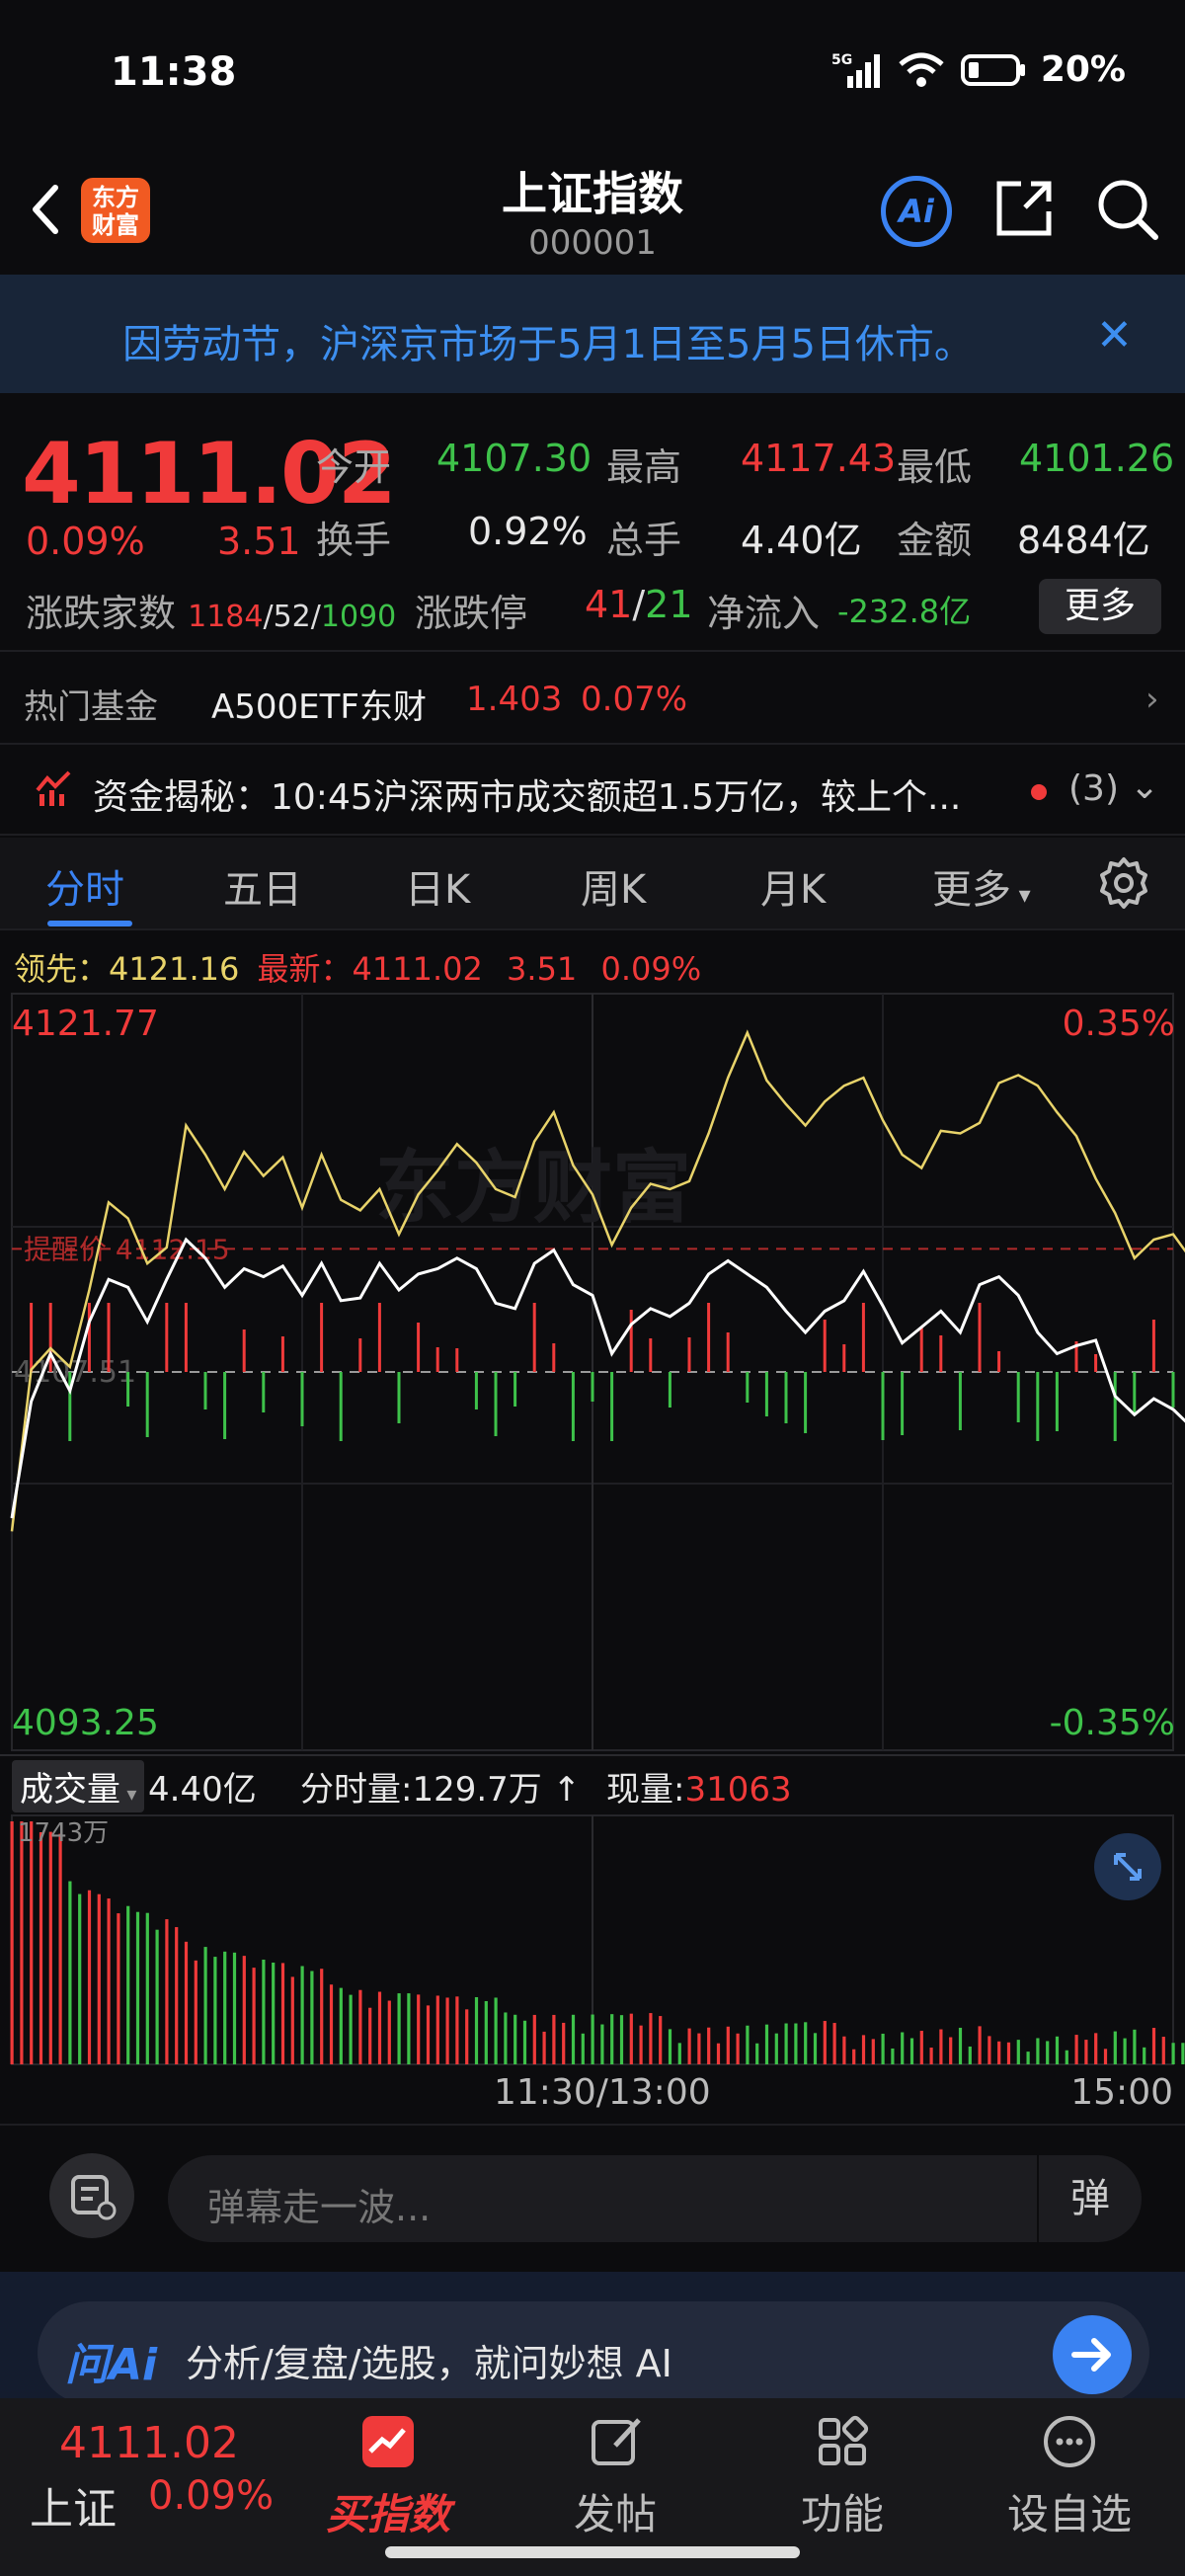 The width and height of the screenshot is (1185, 2576). Describe the element at coordinates (438, 886) in the screenshot. I see `tab-daily-k: 日K` at that location.